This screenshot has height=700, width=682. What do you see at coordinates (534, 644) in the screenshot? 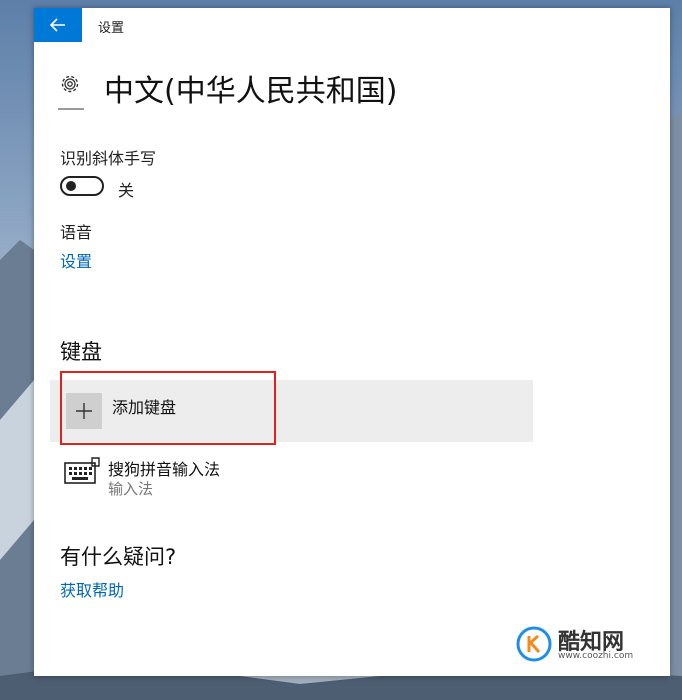
I see `watermark-logo-icon` at bounding box center [534, 644].